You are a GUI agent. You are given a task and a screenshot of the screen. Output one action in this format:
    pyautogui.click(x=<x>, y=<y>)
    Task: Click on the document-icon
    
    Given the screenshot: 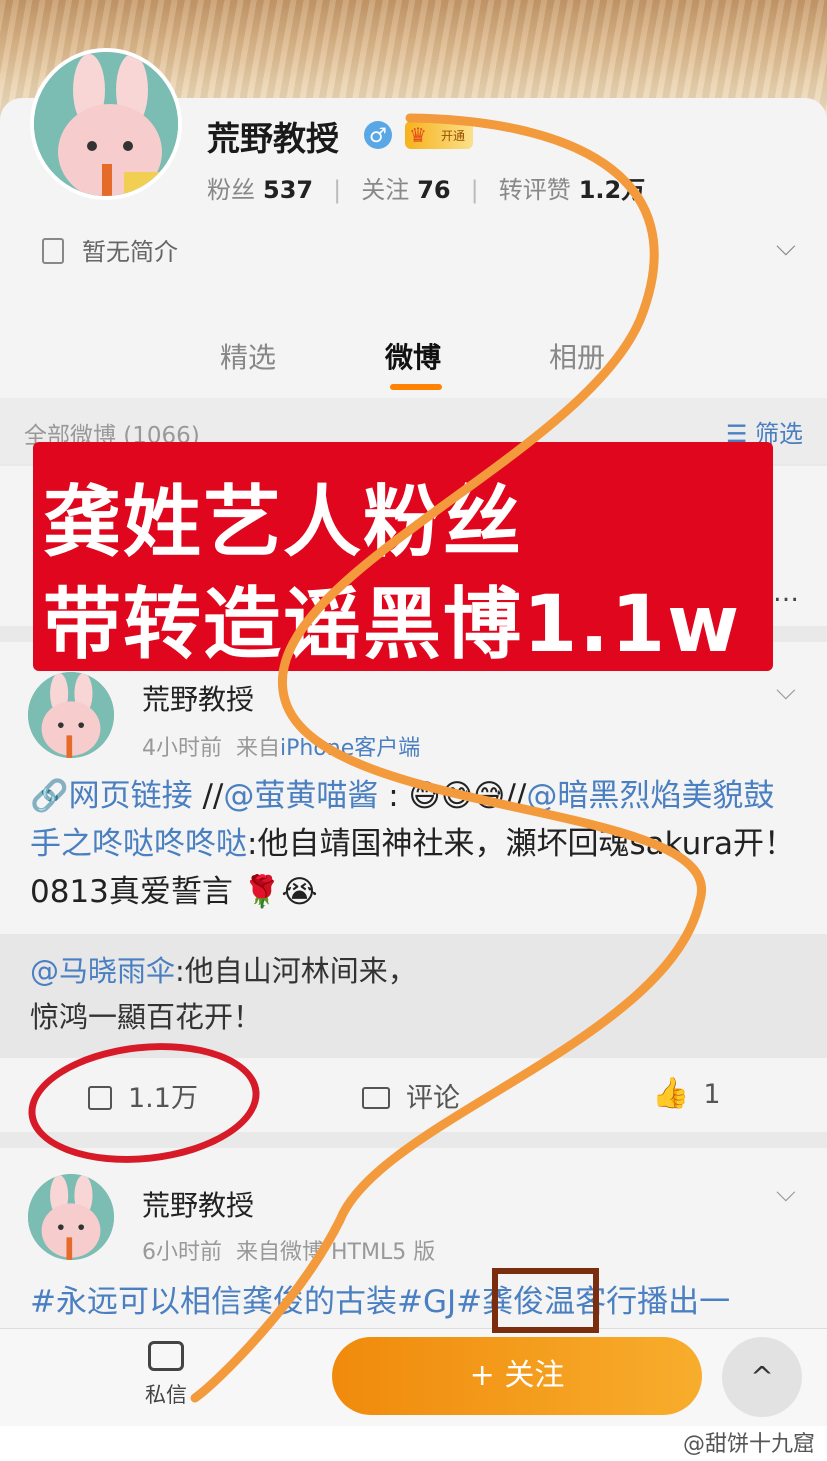 What is the action you would take?
    pyautogui.click(x=53, y=251)
    